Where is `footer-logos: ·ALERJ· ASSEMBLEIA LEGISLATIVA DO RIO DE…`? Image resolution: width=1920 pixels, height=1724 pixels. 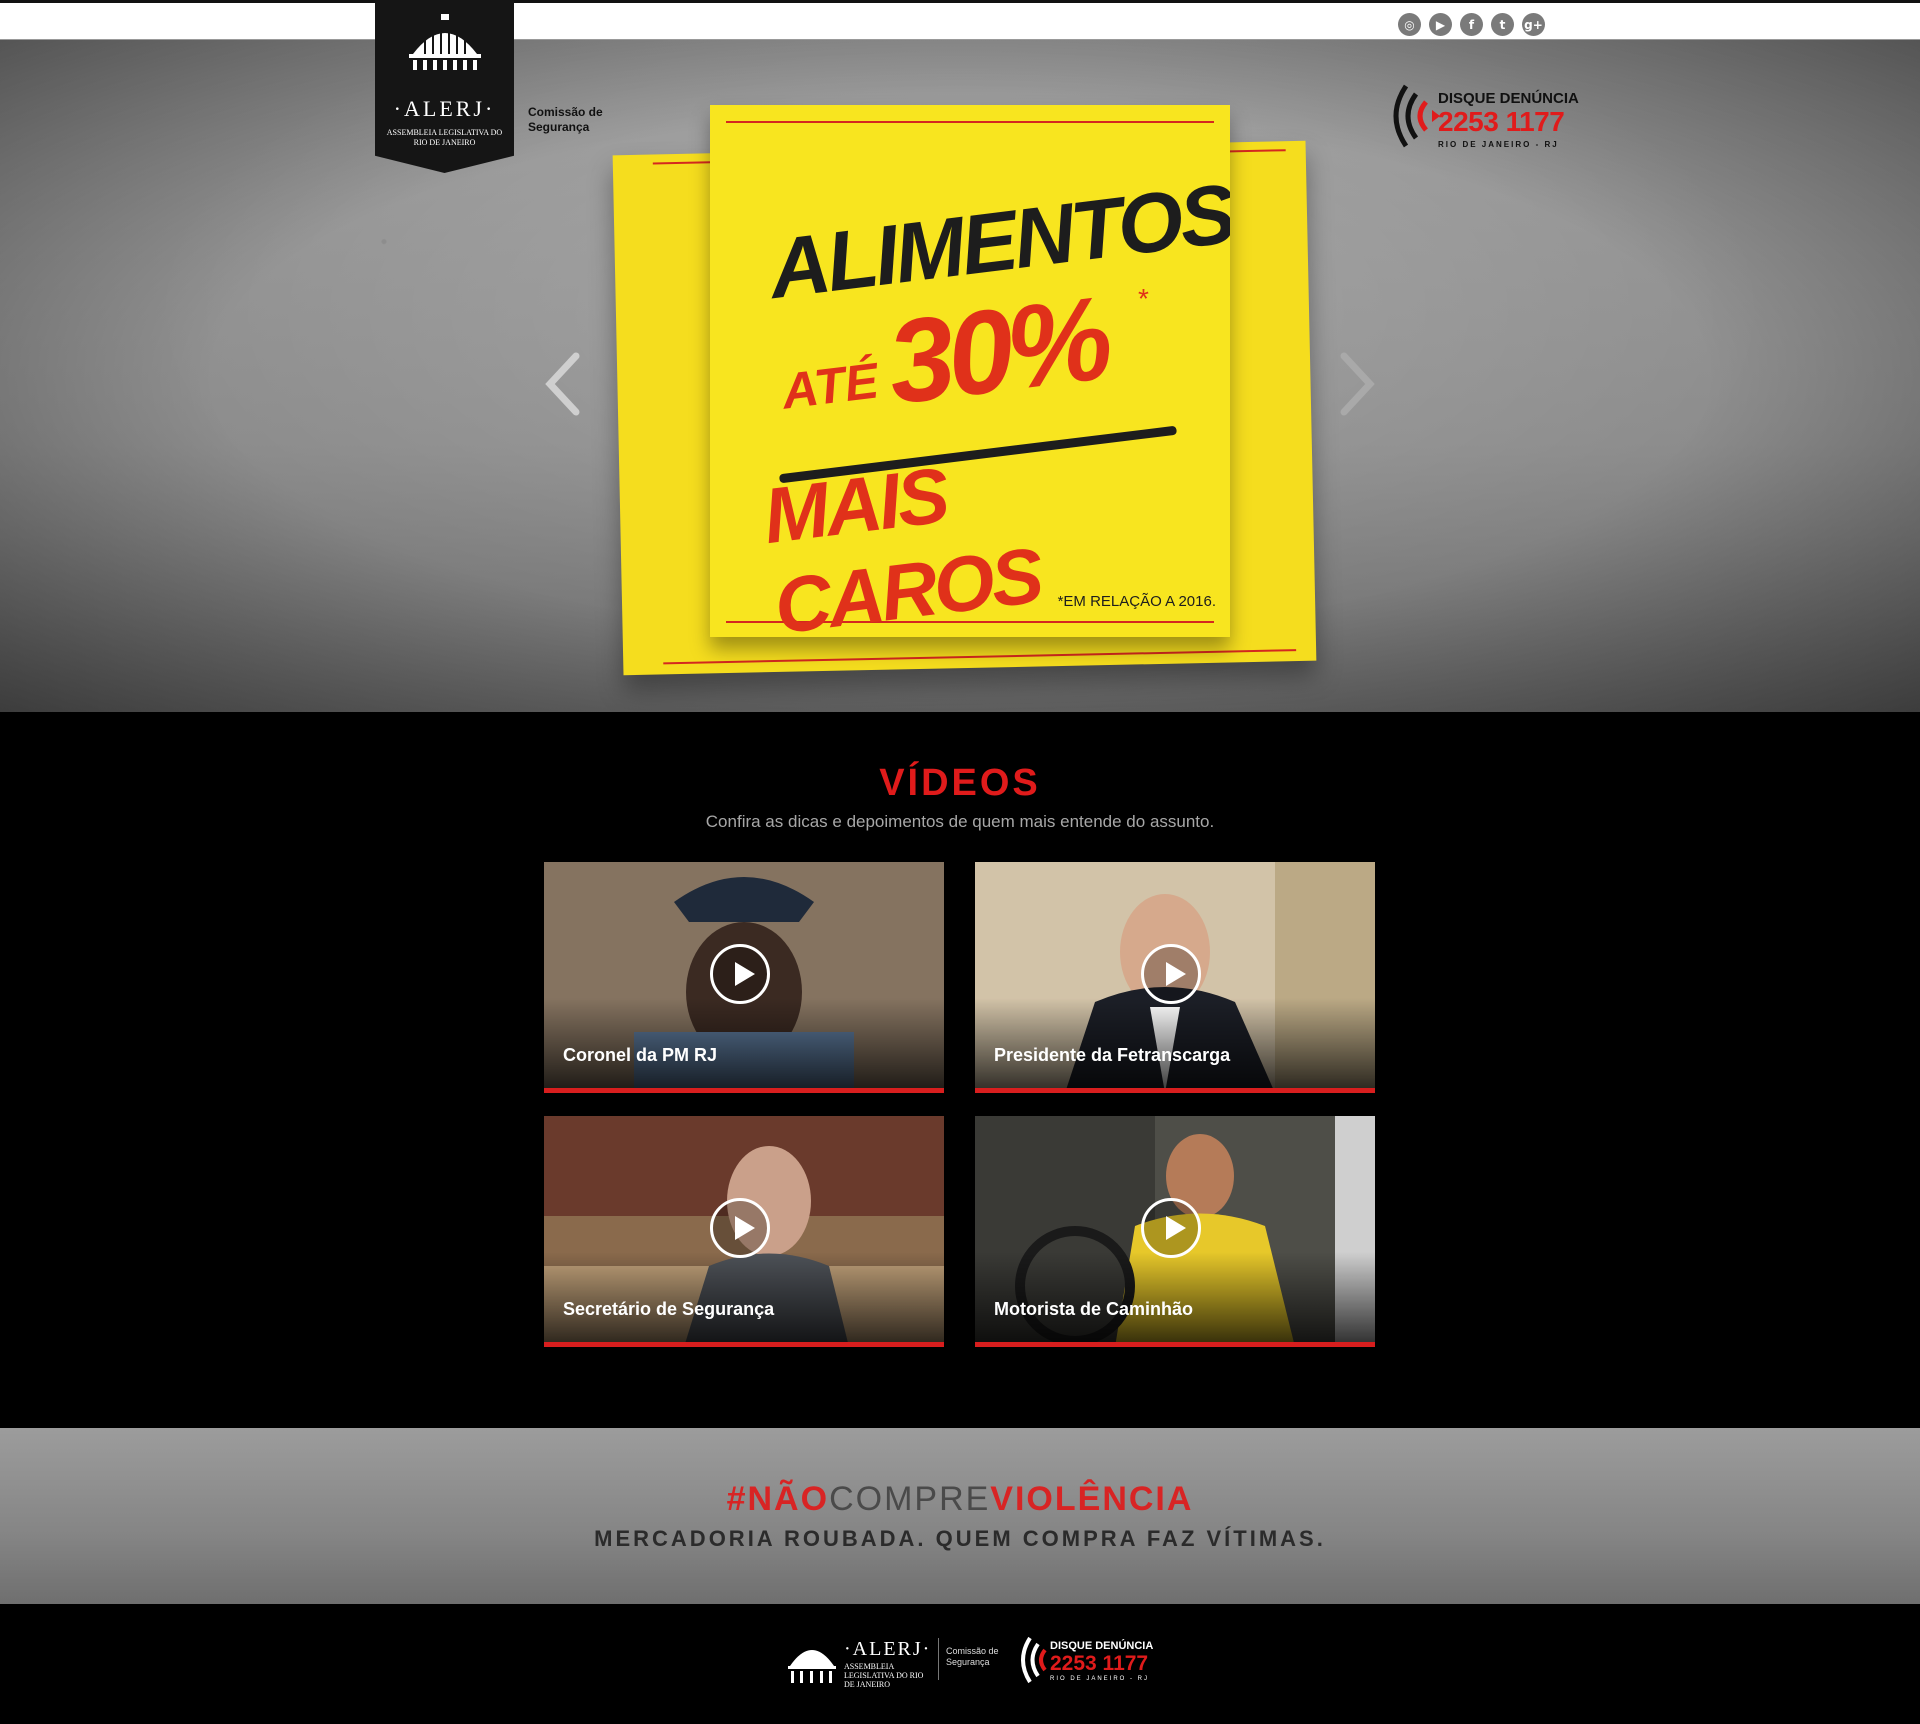
footer-logos: ·ALERJ· ASSEMBLEIA LEGISLATIVA DO RIO DE… is located at coordinates (969, 1662).